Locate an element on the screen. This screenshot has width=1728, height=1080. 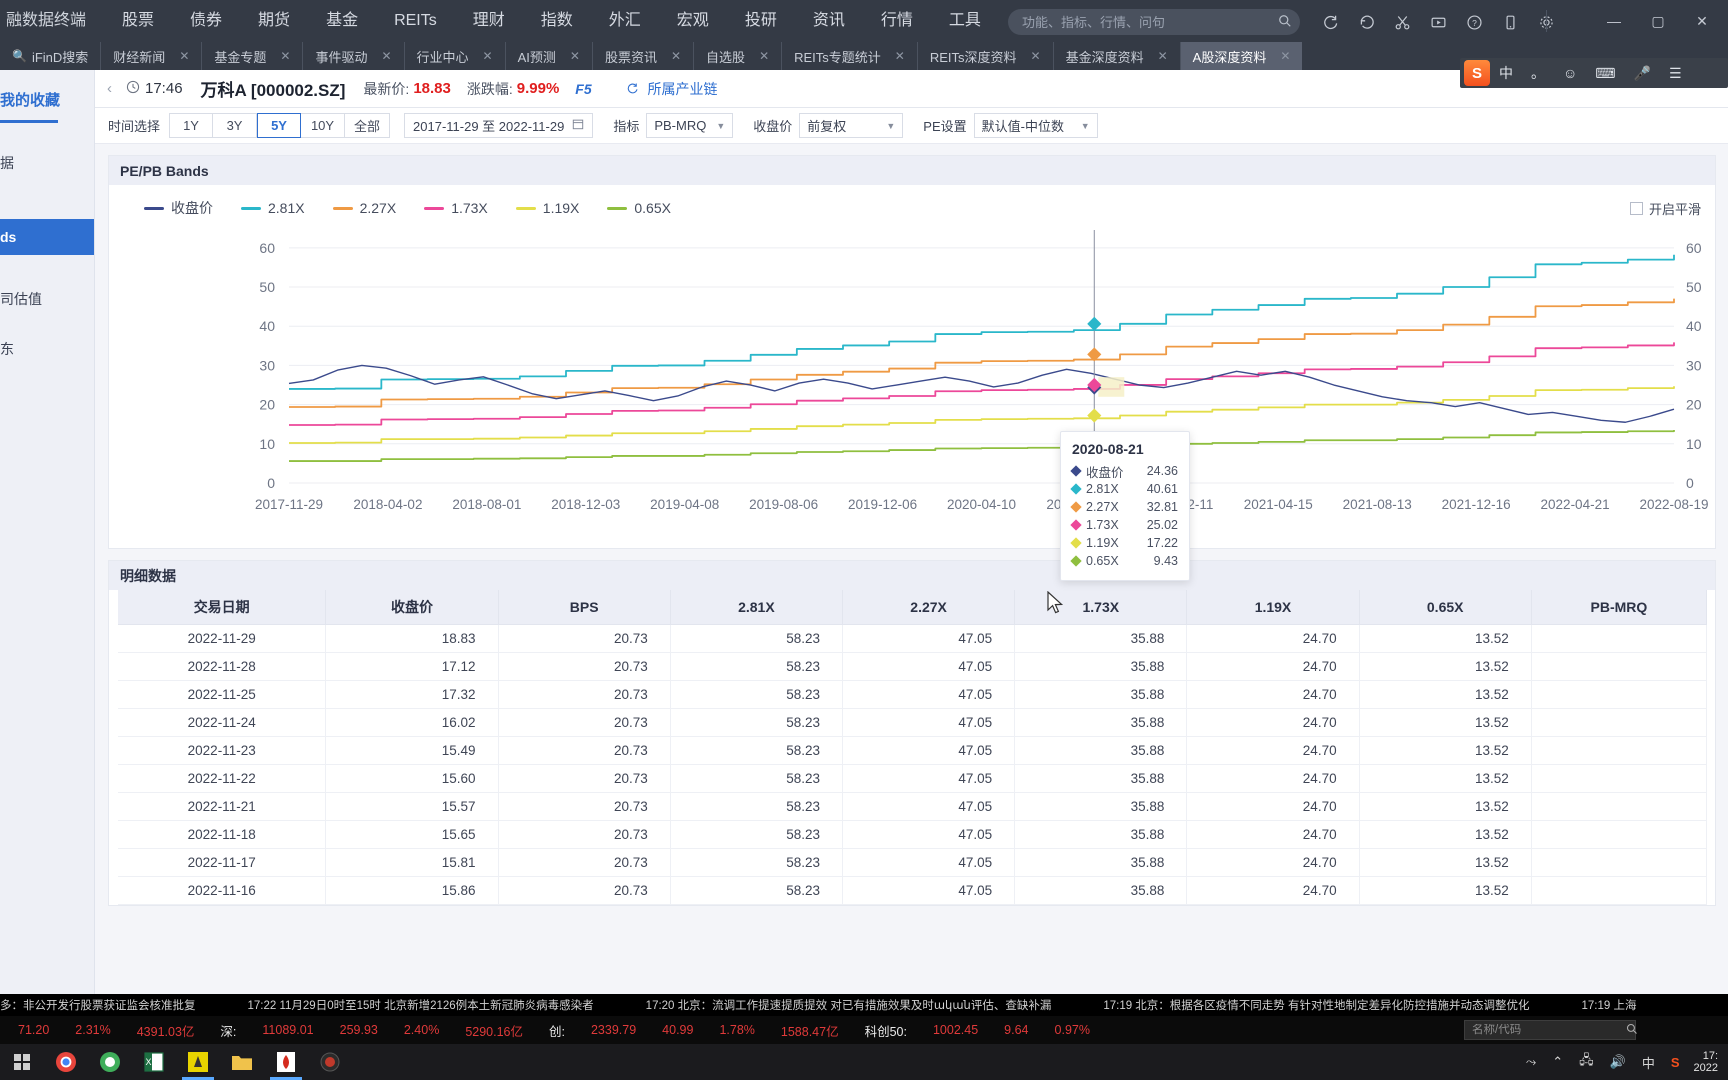
table-header-3: 2.81X is located at coordinates (756, 607).